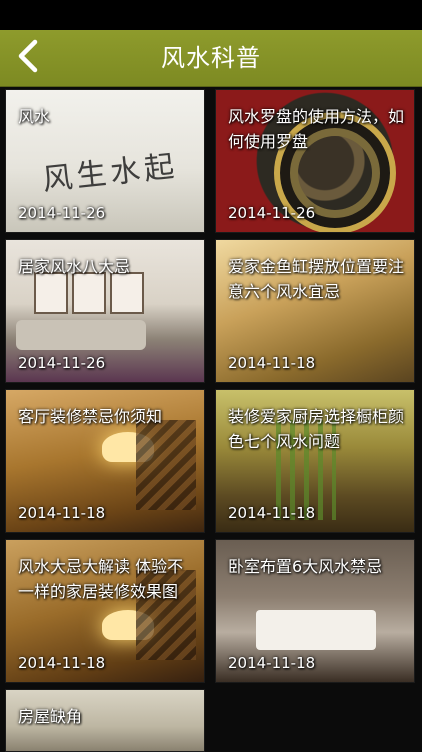 The width and height of the screenshot is (422, 752). I want to click on article-title: 风水罗盘的使用方法，如何使用罗盘, so click(316, 129).